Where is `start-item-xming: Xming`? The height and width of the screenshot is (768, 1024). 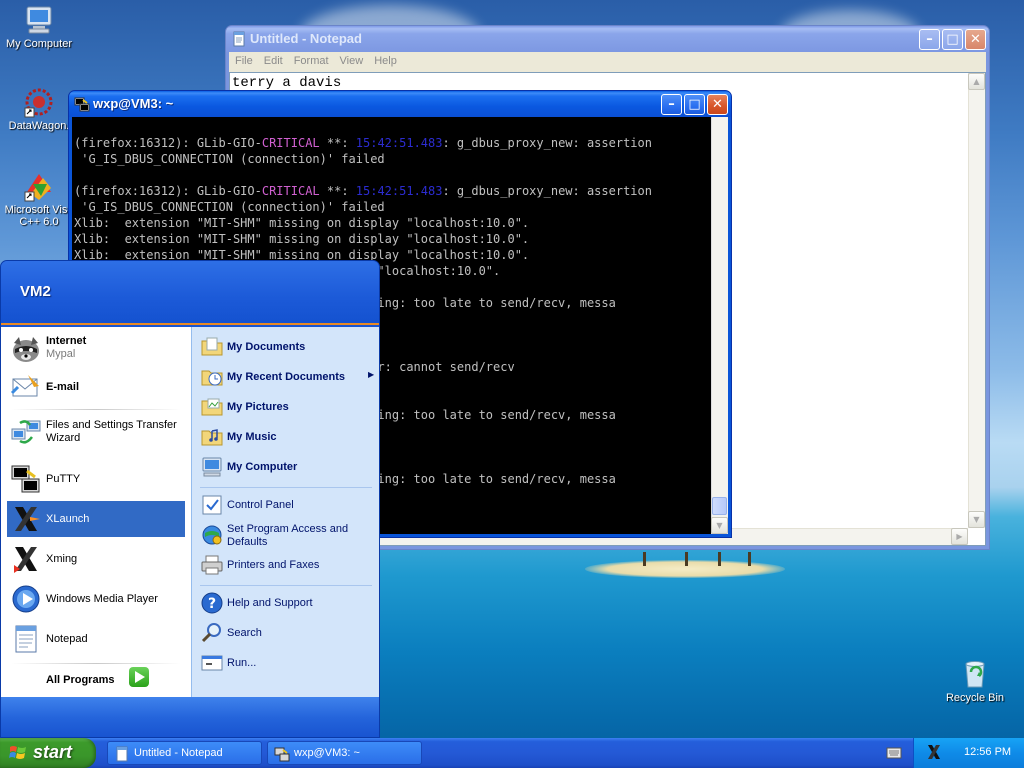 start-item-xming: Xming is located at coordinates (96, 559).